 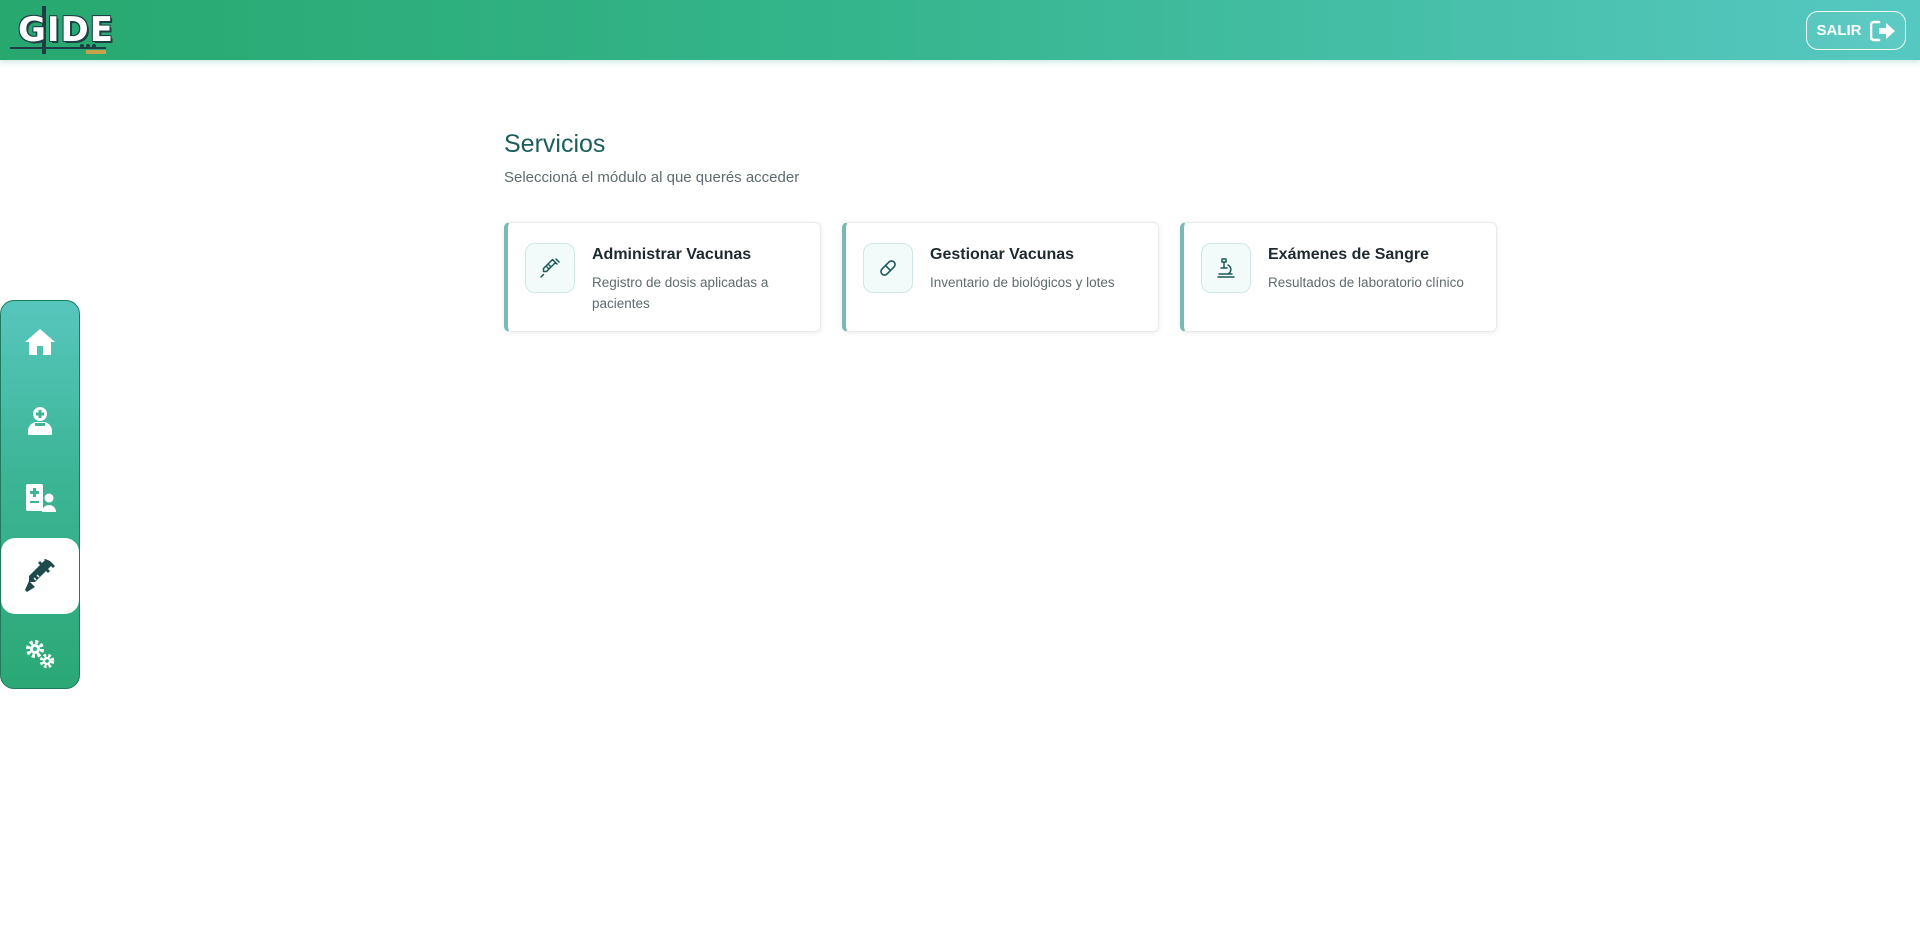 I want to click on sidebar-item-patients, so click(x=40, y=498).